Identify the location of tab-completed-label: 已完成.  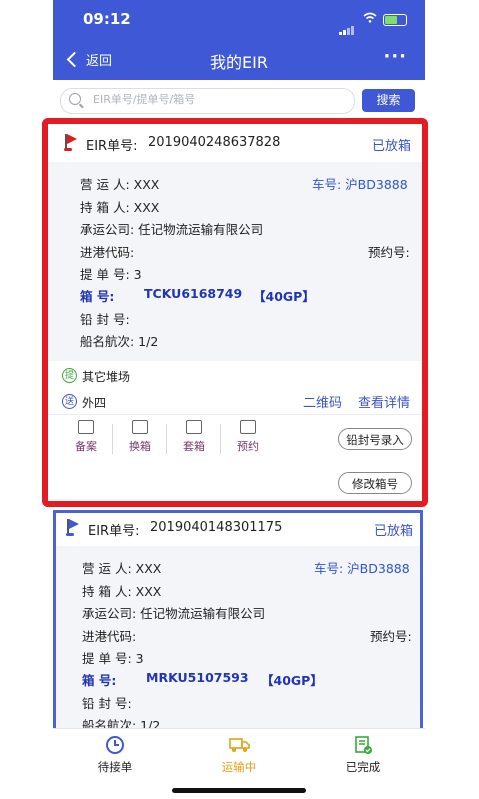
(363, 767).